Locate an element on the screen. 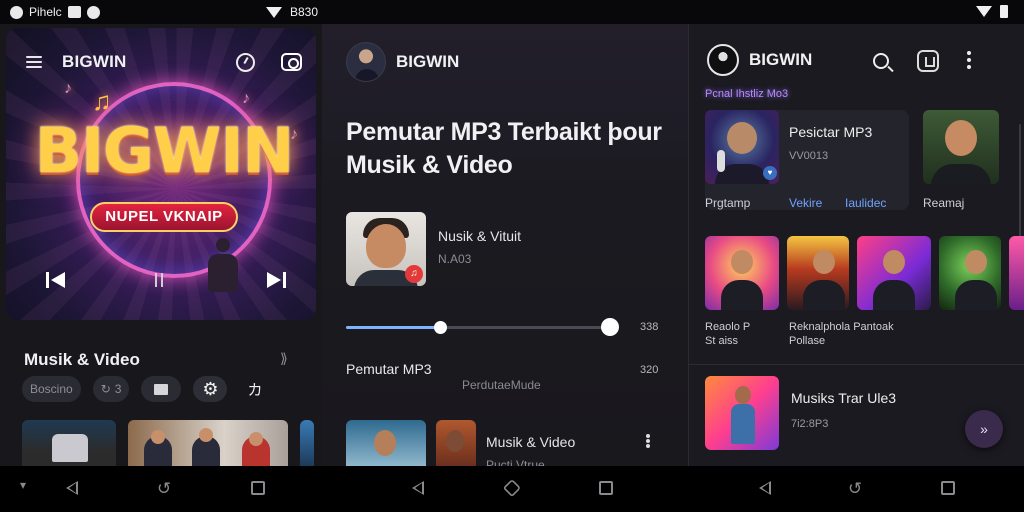  app-status-icon is located at coordinates (16, 12).